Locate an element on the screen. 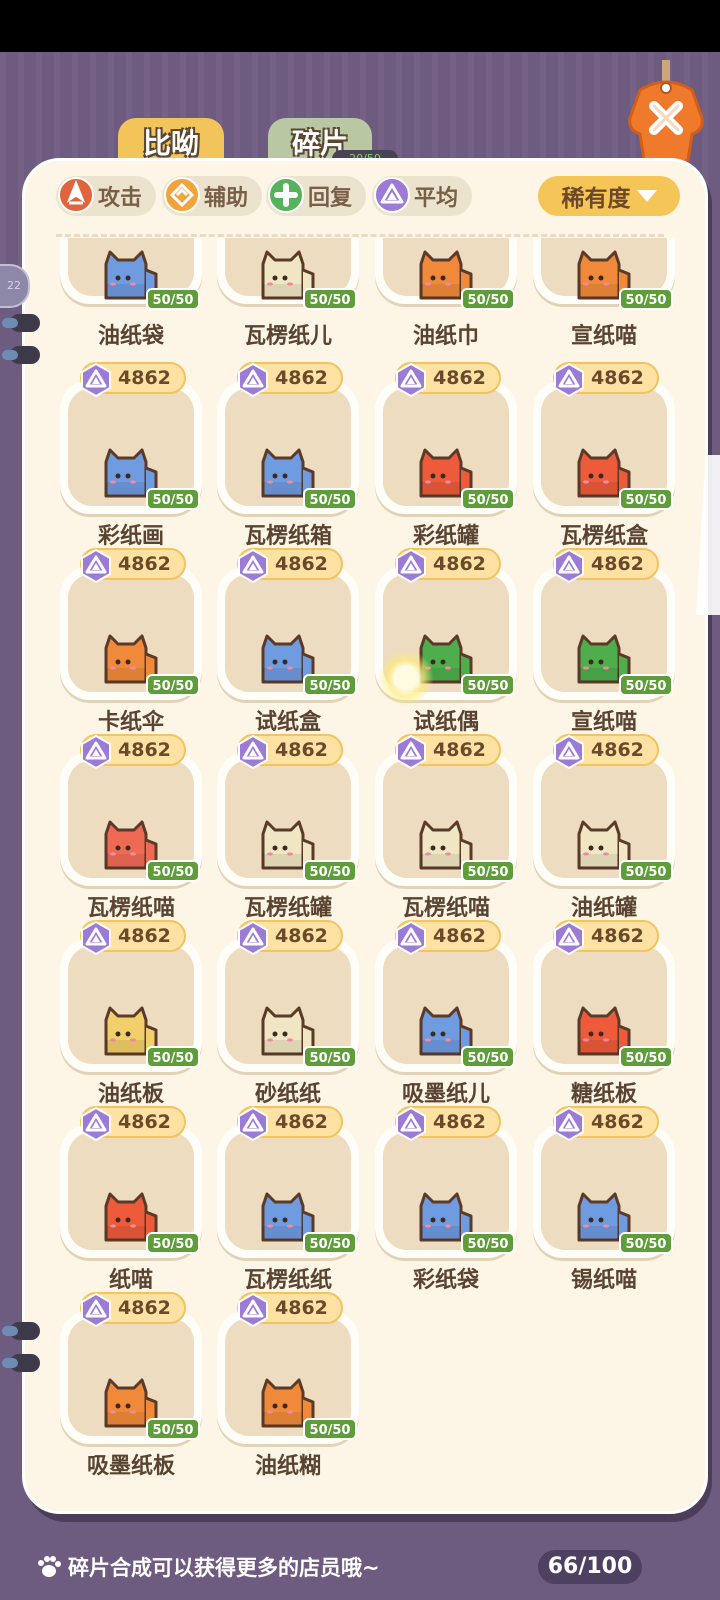 This screenshot has height=1600, width=720. fragment-name: 瓦楞纸纸 is located at coordinates (287, 1280).